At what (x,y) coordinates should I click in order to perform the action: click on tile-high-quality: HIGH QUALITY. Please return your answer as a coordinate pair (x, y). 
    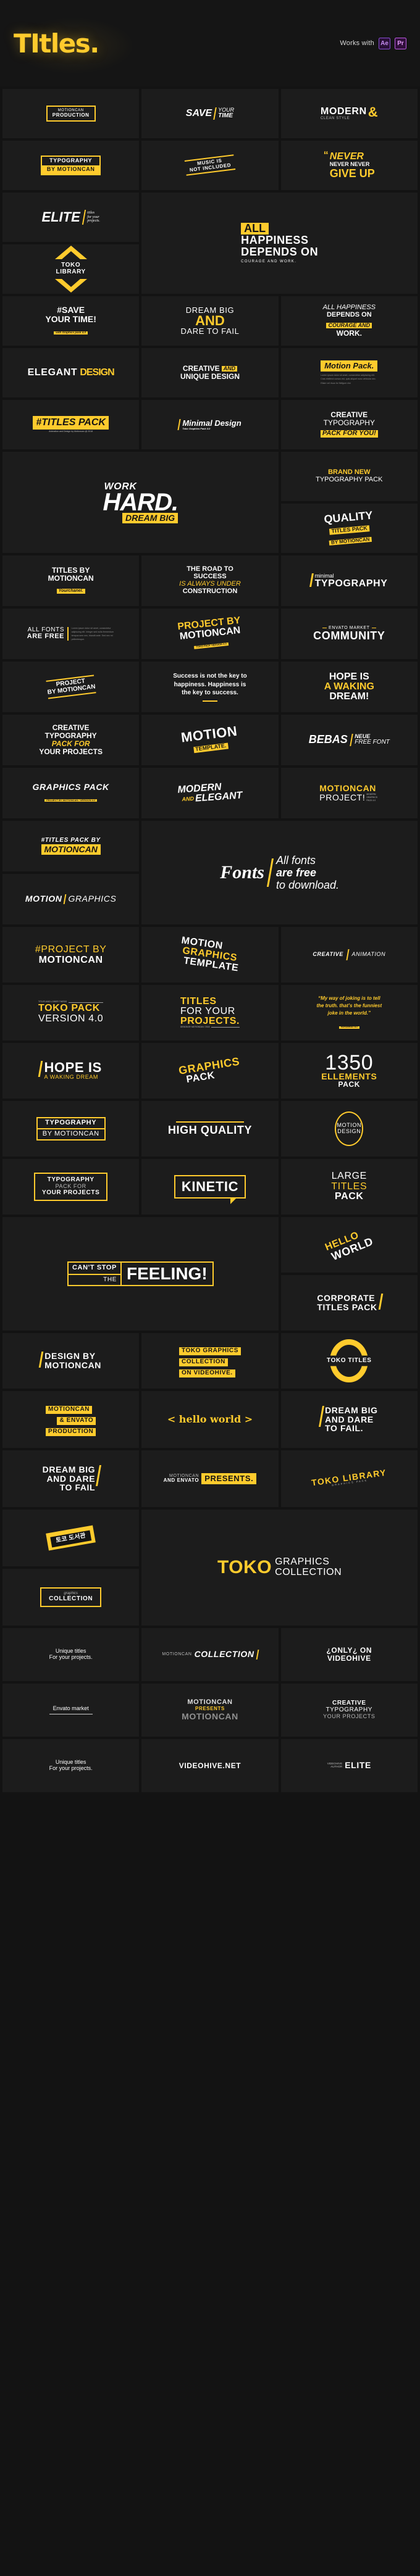
    Looking at the image, I should click on (210, 1129).